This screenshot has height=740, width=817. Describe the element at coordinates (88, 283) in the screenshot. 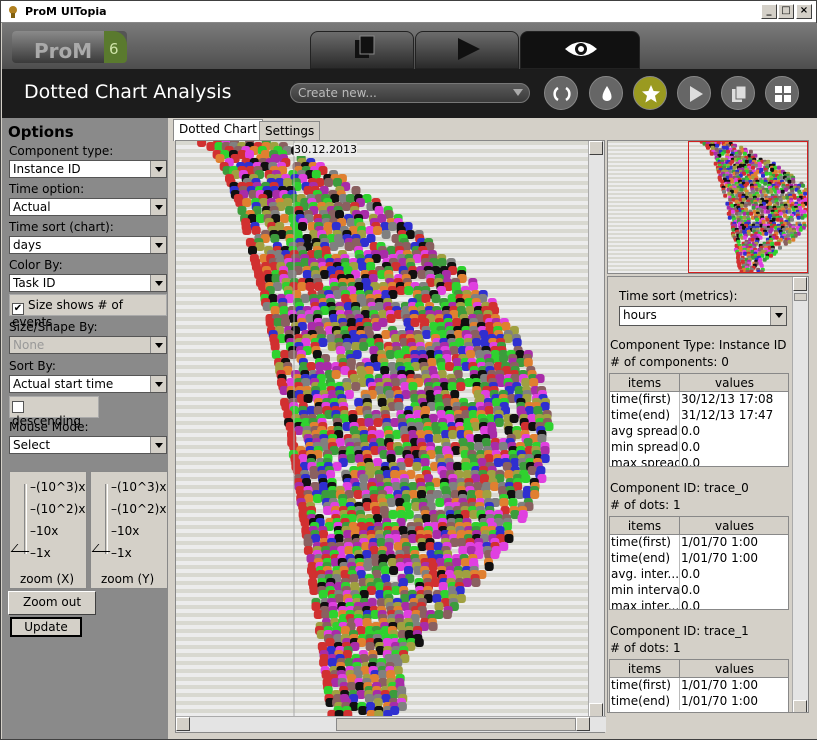

I see `color-by-select: Task ID` at that location.